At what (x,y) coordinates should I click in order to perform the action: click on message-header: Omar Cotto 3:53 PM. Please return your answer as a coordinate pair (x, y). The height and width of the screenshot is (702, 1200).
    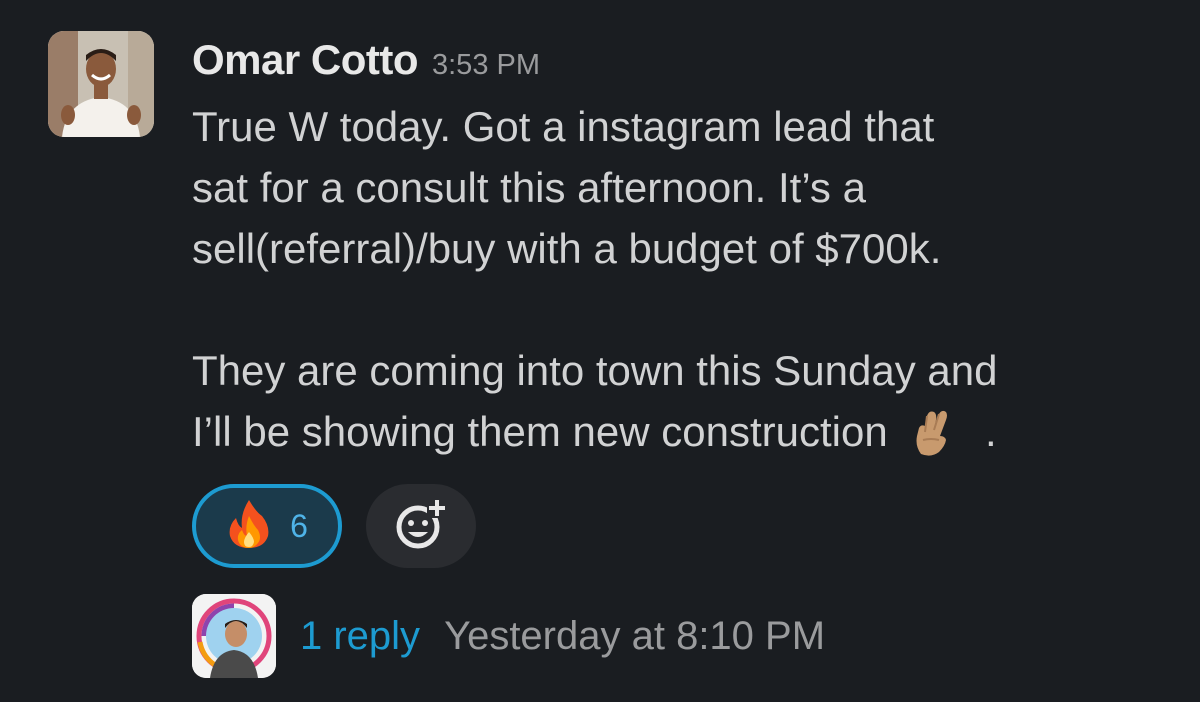
    Looking at the image, I should click on (366, 64).